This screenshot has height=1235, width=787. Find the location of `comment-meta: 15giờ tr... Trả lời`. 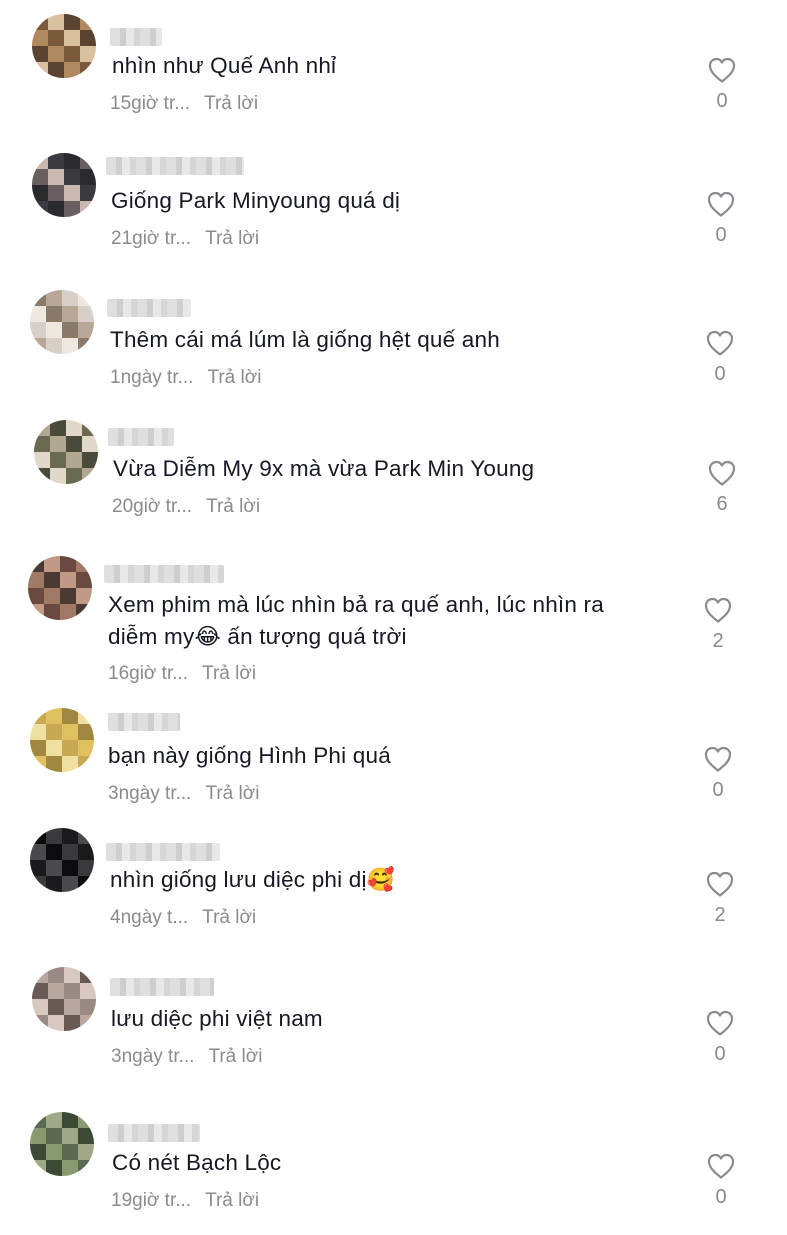

comment-meta: 15giờ tr... Trả lời is located at coordinates (184, 104).